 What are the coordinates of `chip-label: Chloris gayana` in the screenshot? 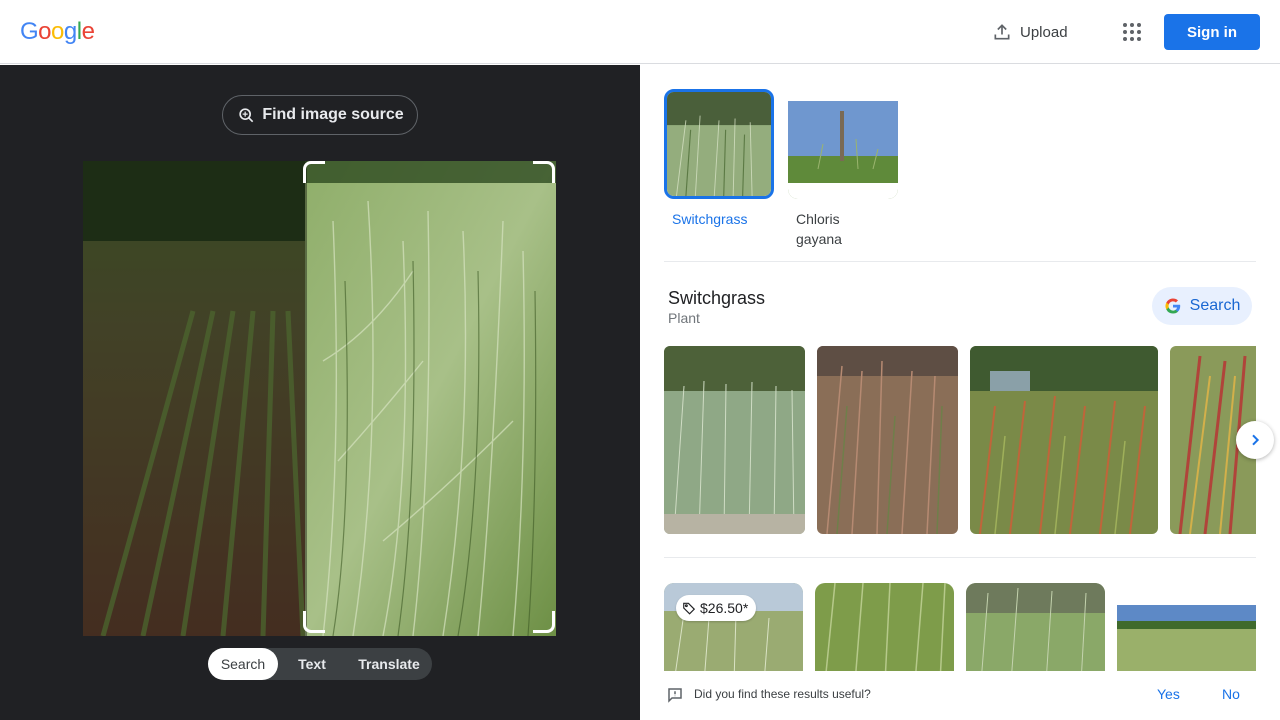 It's located at (819, 229).